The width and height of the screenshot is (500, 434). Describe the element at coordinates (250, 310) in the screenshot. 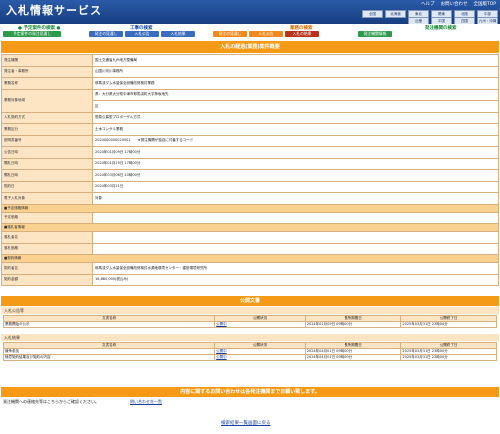

I see `notice-section-title: 入札公告等` at that location.